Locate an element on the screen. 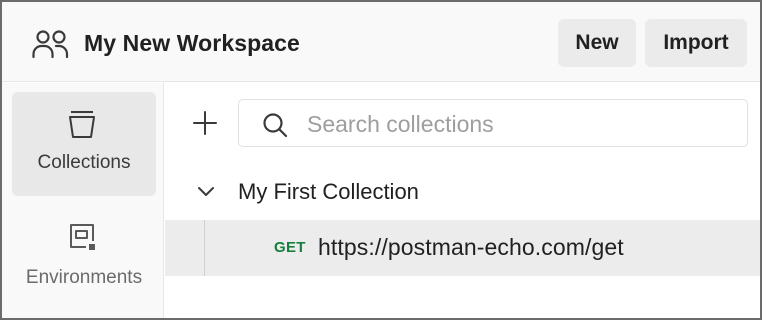  trash-bin-collections-icon is located at coordinates (82, 124).